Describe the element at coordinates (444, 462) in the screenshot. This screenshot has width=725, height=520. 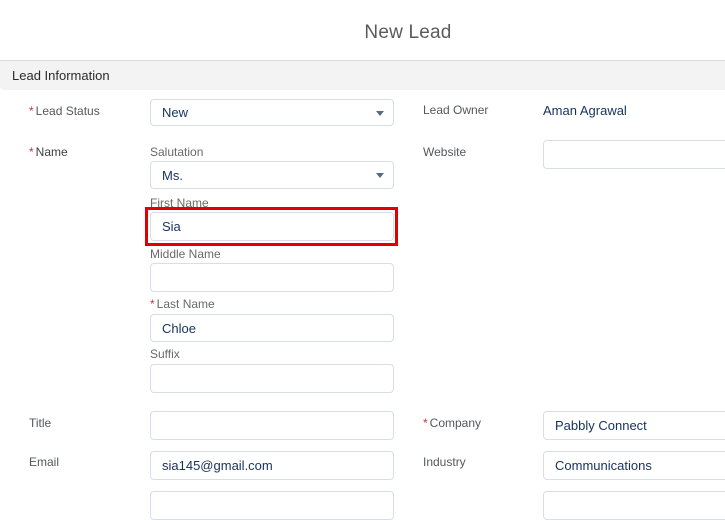
I see `industry-label: Industry` at that location.